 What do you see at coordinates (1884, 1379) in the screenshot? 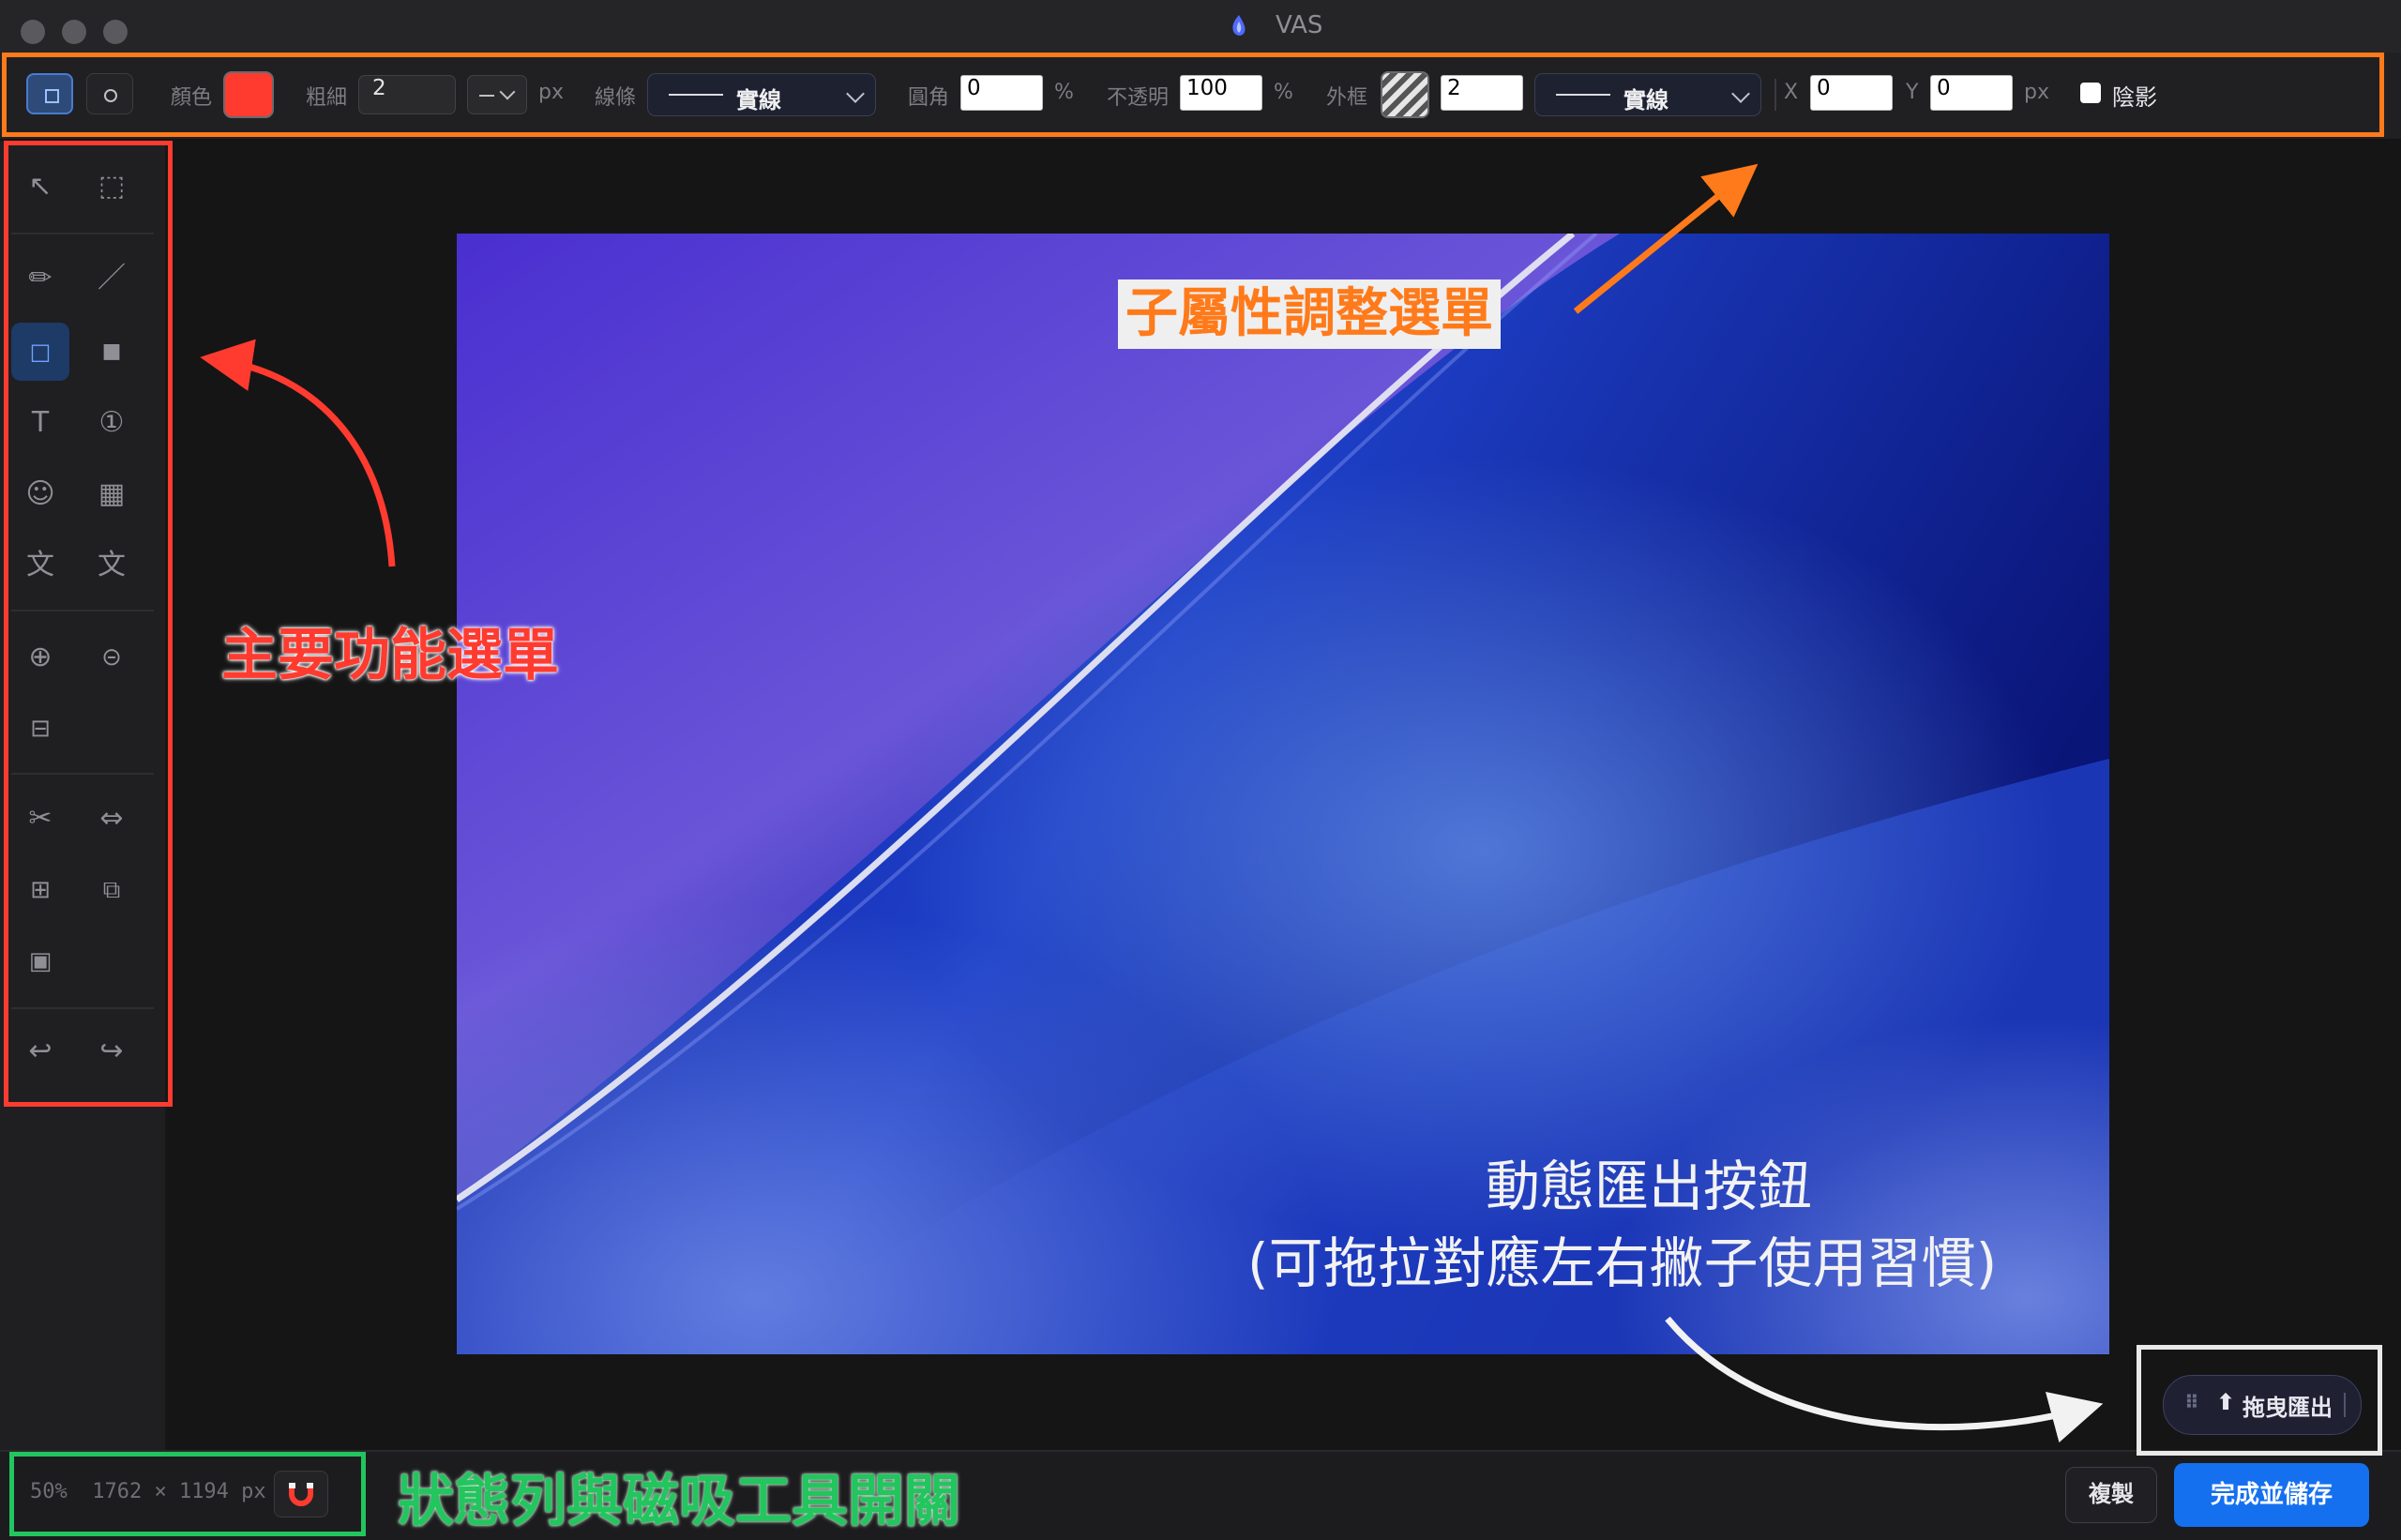
I see `export-arrow` at bounding box center [1884, 1379].